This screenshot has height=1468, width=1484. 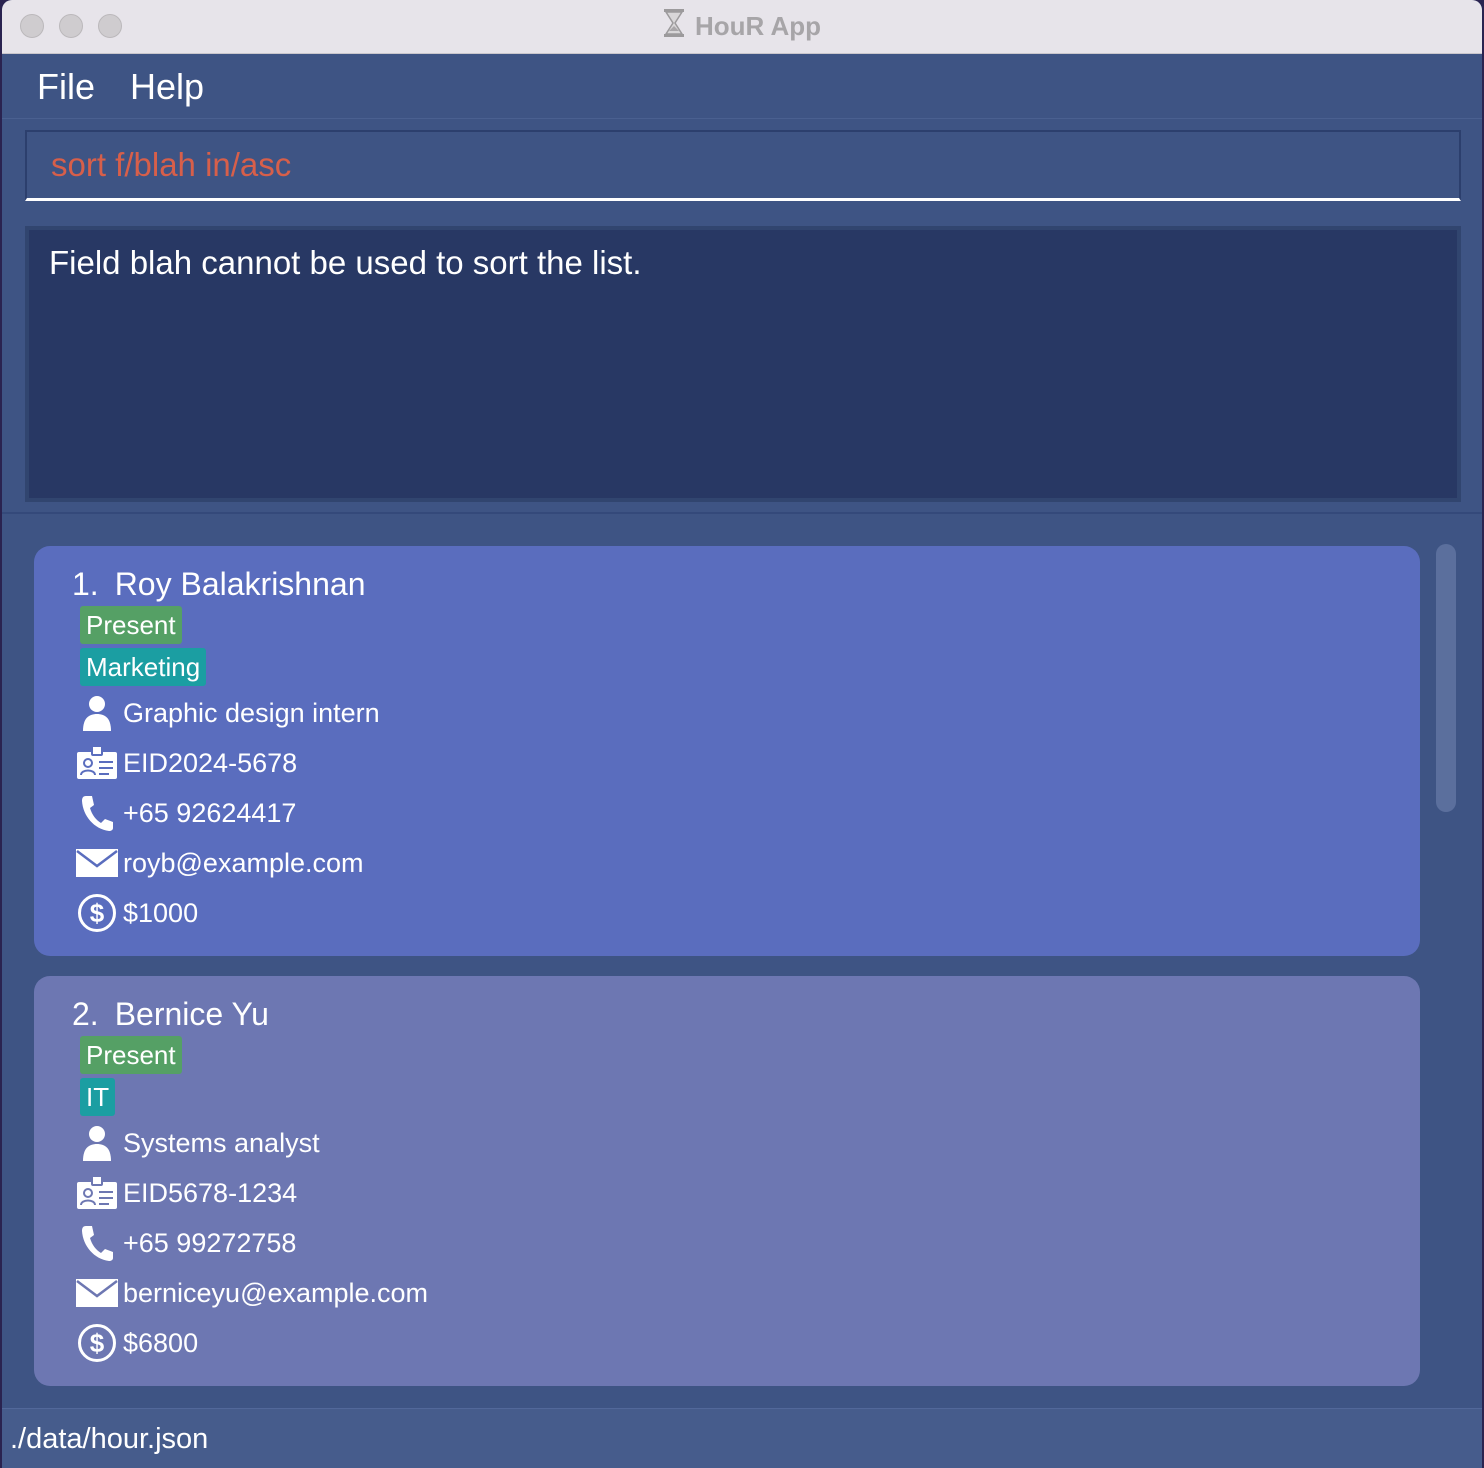 What do you see at coordinates (161, 1342) in the screenshot?
I see `salary-text: $6800` at bounding box center [161, 1342].